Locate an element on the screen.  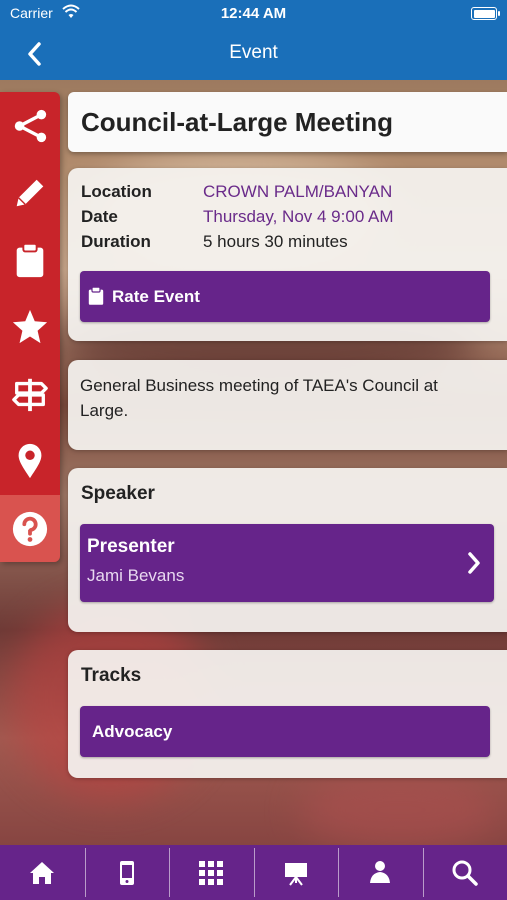
favorite-button is located at coordinates (30, 326).